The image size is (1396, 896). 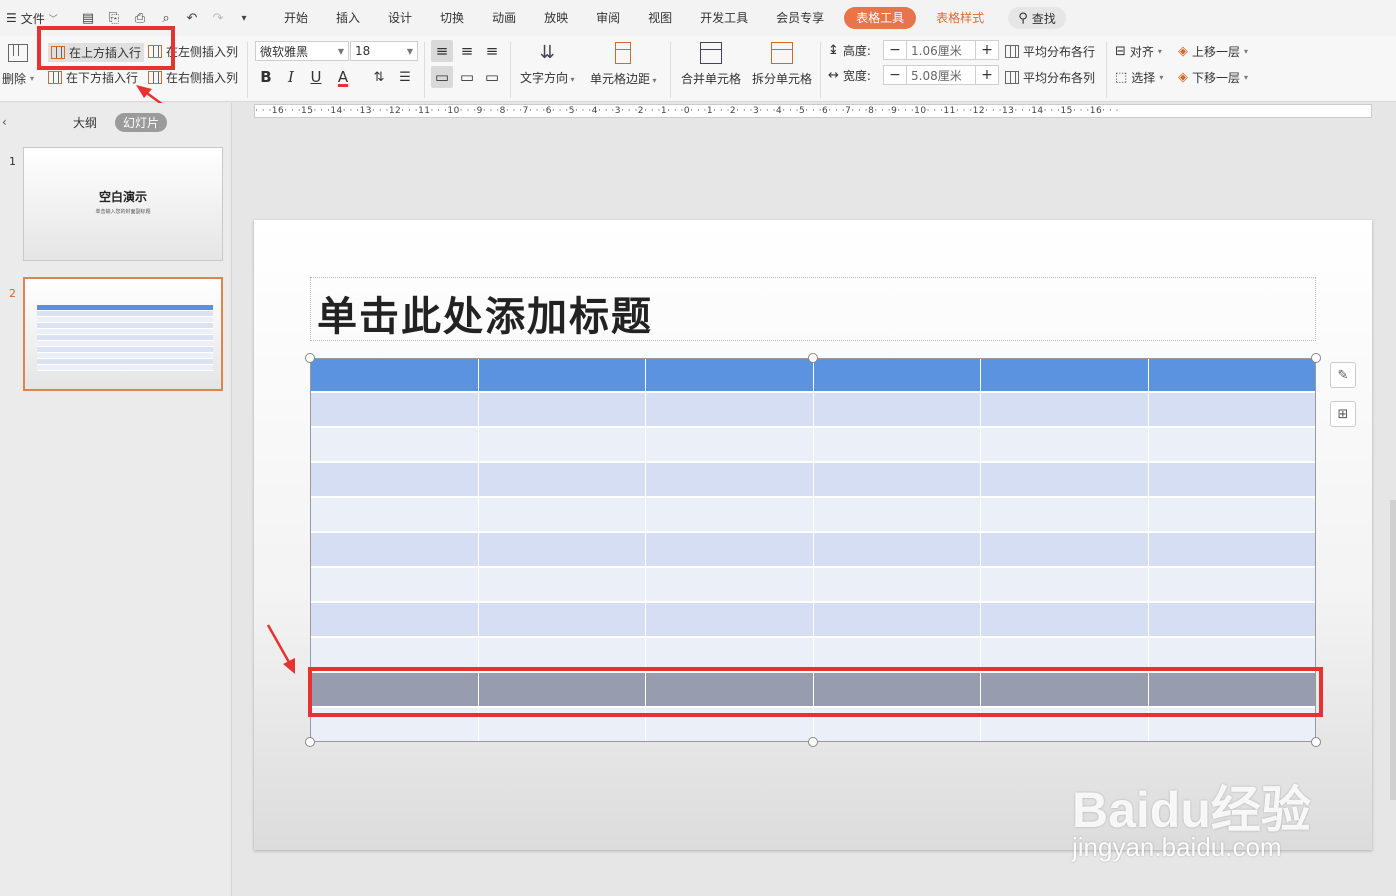 I want to click on bring-forward-button: ◈ 上移一层 ▾, so click(x=1213, y=51).